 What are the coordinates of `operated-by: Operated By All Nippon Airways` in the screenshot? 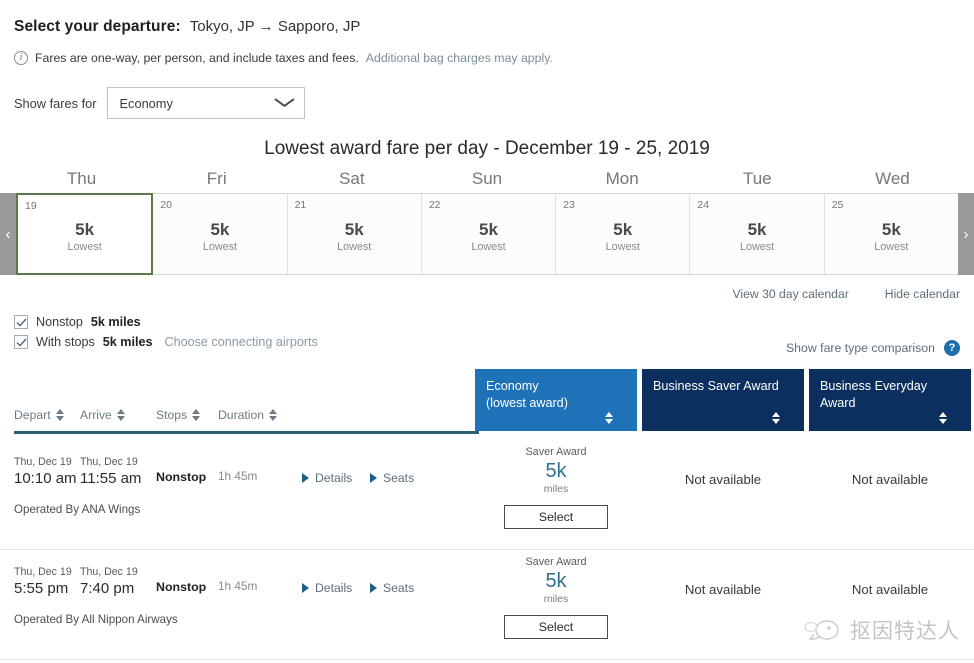 It's located at (96, 619).